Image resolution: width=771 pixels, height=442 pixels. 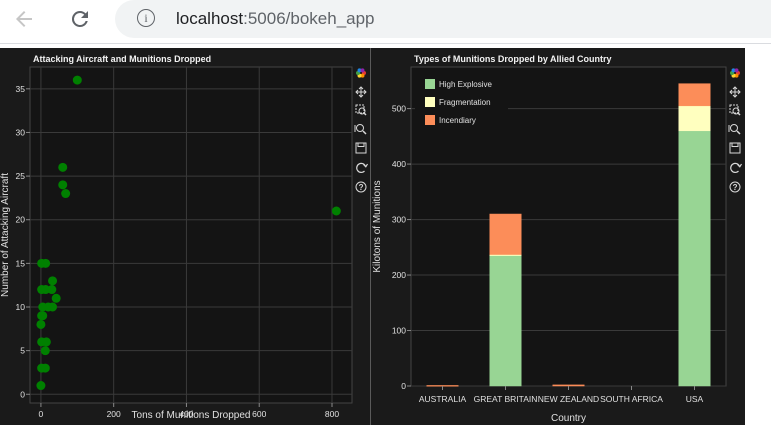 What do you see at coordinates (80, 19) in the screenshot?
I see `reload-icon` at bounding box center [80, 19].